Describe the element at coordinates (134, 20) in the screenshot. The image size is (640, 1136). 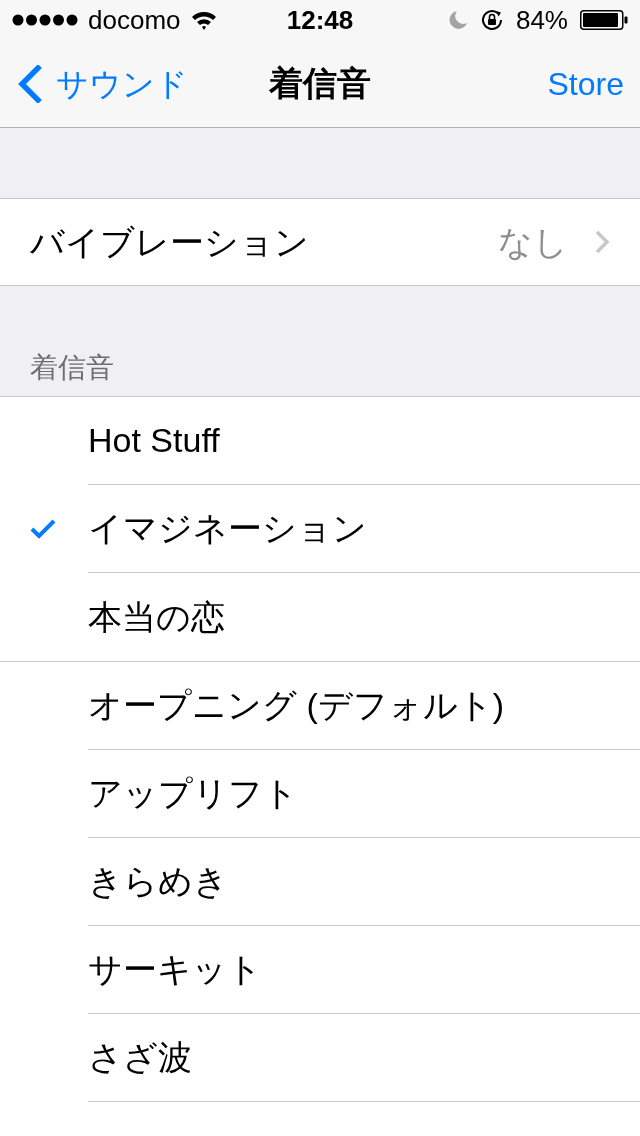
I see `carrier-name: docomo` at that location.